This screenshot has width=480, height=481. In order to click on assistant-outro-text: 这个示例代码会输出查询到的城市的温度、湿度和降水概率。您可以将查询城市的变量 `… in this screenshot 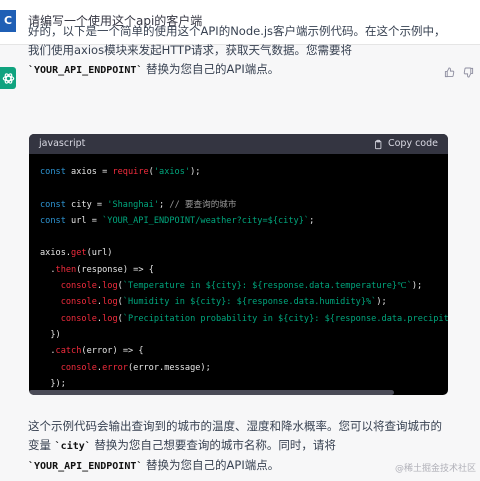, I will do `click(235, 445)`.